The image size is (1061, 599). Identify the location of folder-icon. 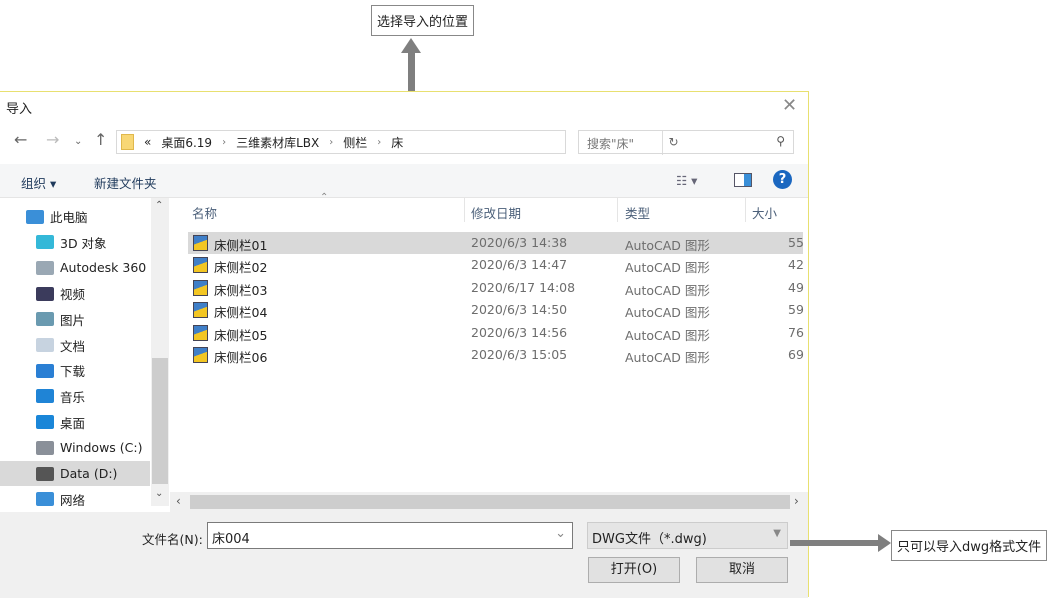
(127, 142).